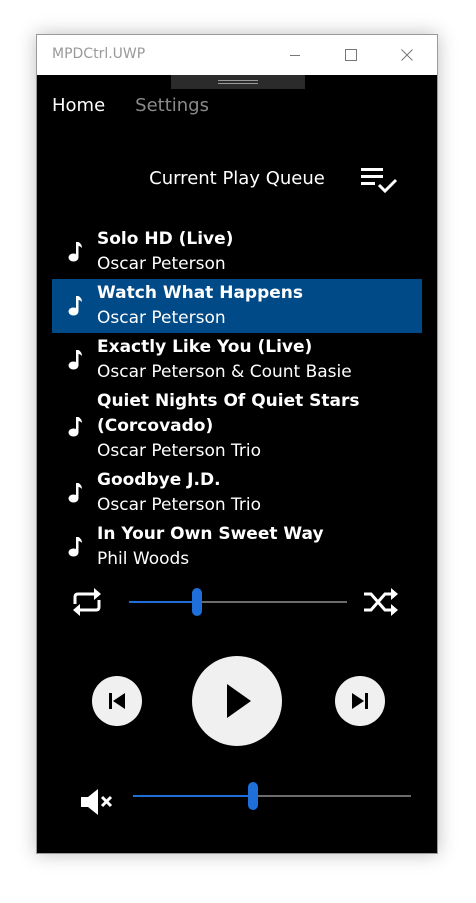  I want to click on queue-item: Solo HD (Live) Oscar Peterson, so click(237, 252).